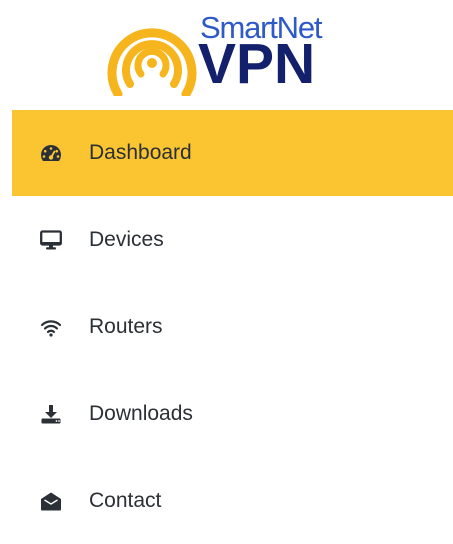 The height and width of the screenshot is (544, 453). I want to click on brand-logo: SmartNet VPN, so click(238, 53).